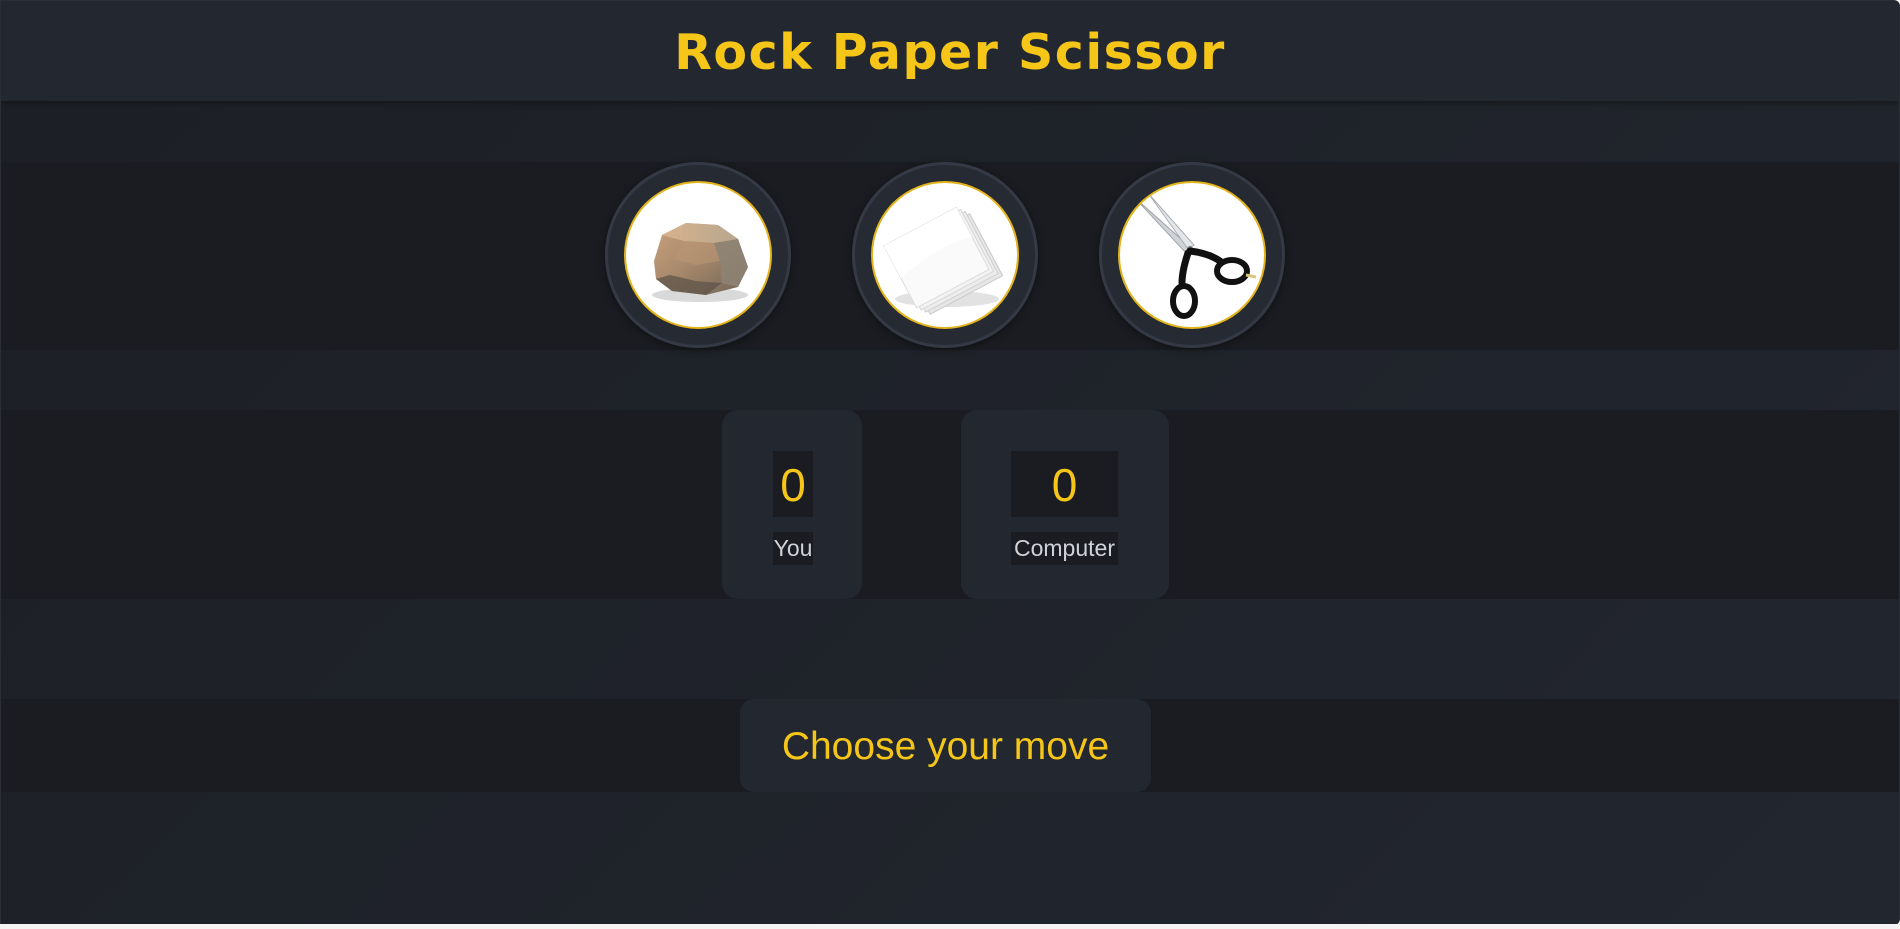  I want to click on scissors-image, so click(1192, 255).